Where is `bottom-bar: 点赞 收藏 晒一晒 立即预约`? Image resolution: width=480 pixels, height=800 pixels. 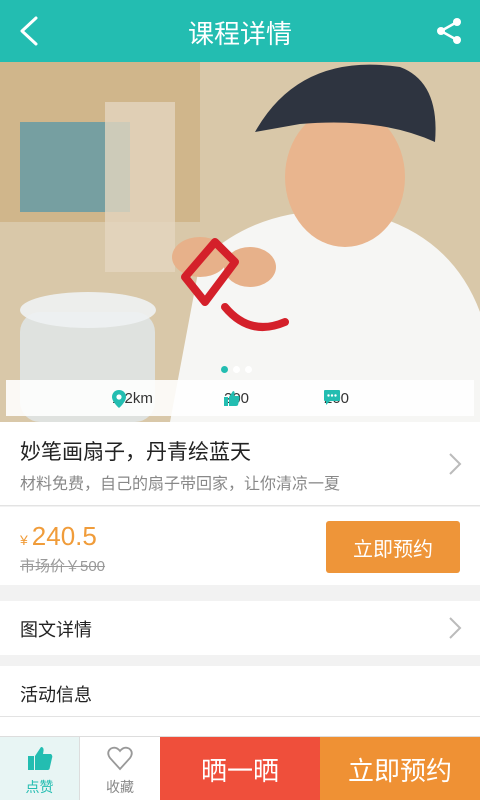 bottom-bar: 点赞 收藏 晒一晒 立即预约 is located at coordinates (240, 768).